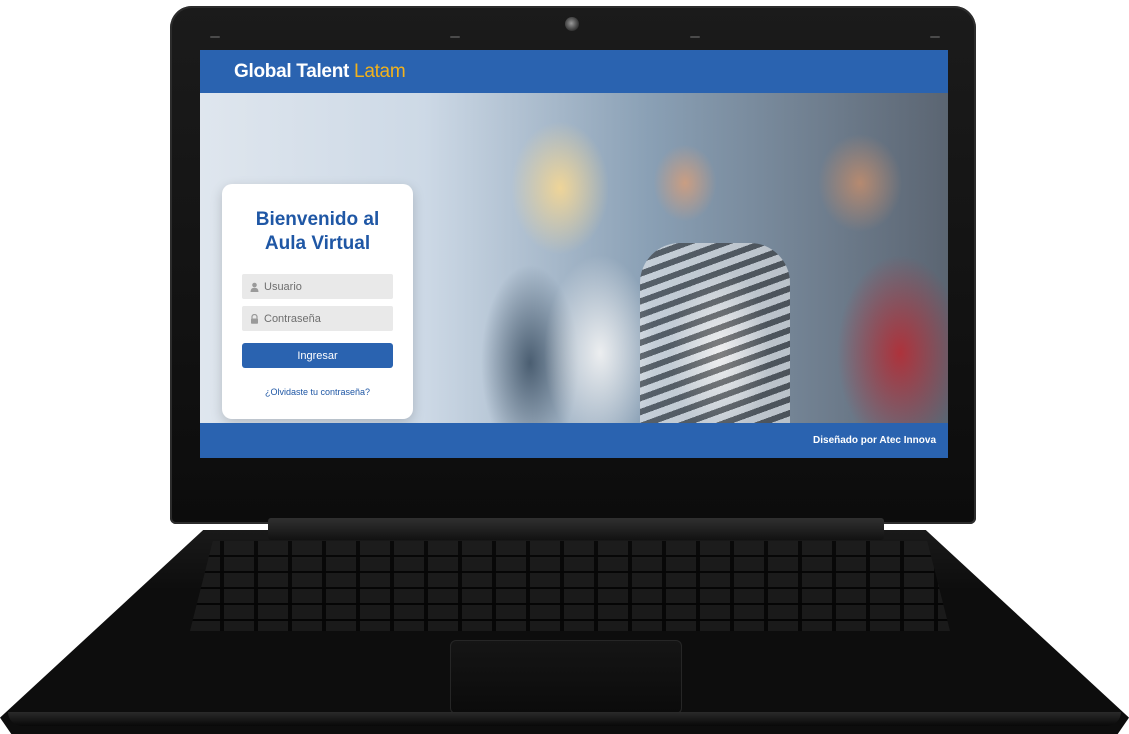 The image size is (1129, 734). Describe the element at coordinates (564, 719) in the screenshot. I see `laptop-base-edge` at that location.